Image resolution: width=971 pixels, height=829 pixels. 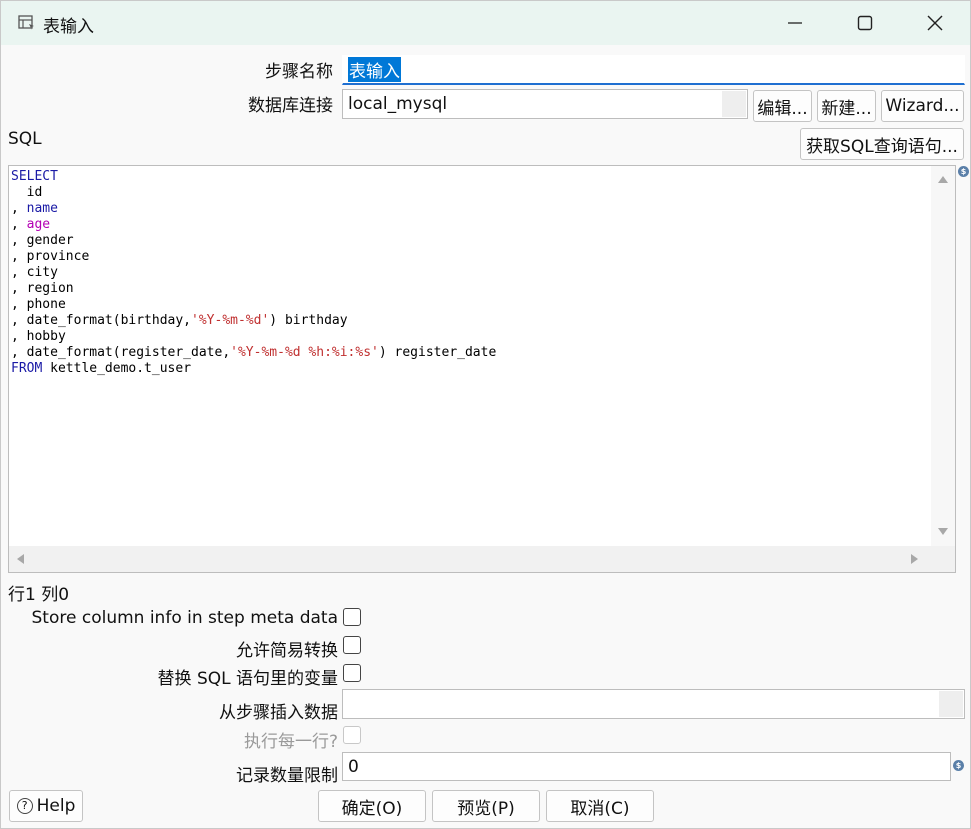 I want to click on close-button, so click(x=935, y=23).